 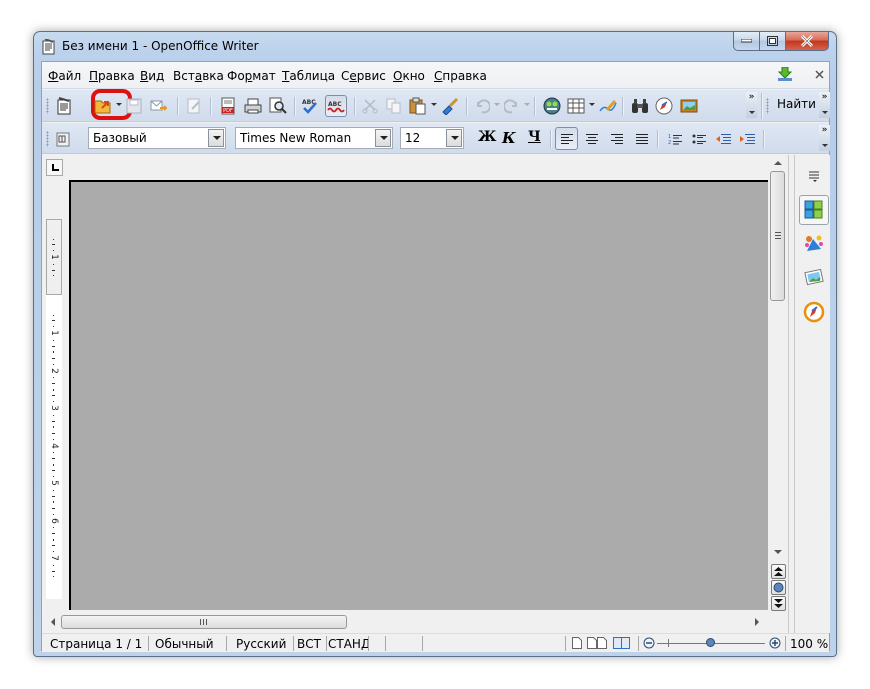 I want to click on book-view-icon, so click(x=622, y=643).